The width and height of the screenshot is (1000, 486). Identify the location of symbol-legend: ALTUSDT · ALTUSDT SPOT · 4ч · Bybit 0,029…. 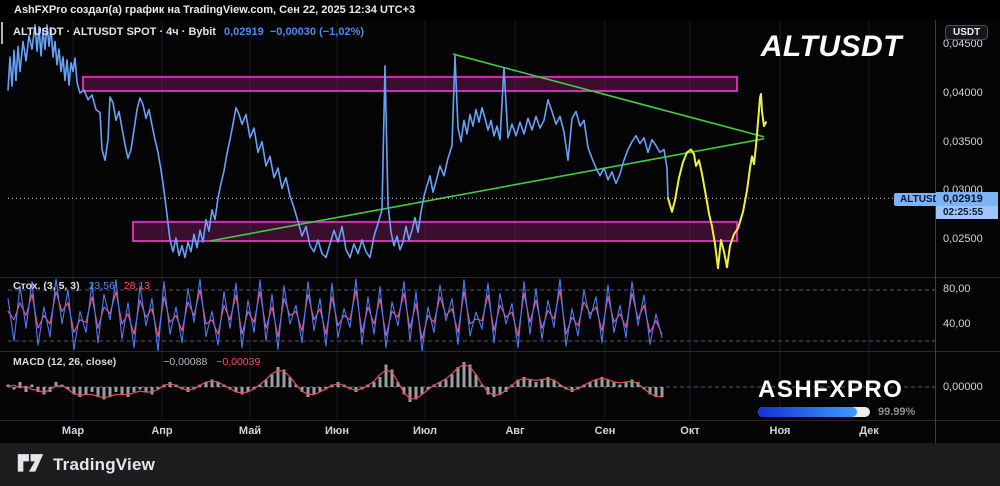
(188, 32).